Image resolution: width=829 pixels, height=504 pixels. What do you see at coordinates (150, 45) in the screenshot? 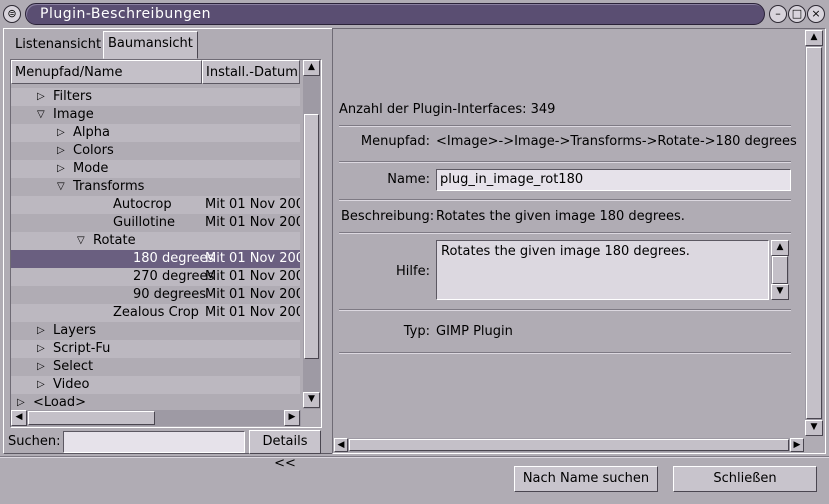
I see `tab-baumansicht: Baumansicht` at bounding box center [150, 45].